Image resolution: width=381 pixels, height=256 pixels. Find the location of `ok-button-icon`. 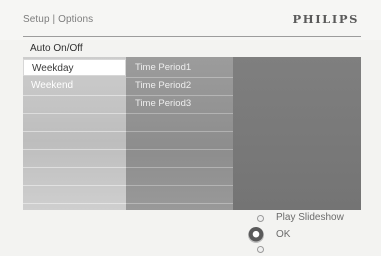

ok-button-icon is located at coordinates (256, 235).